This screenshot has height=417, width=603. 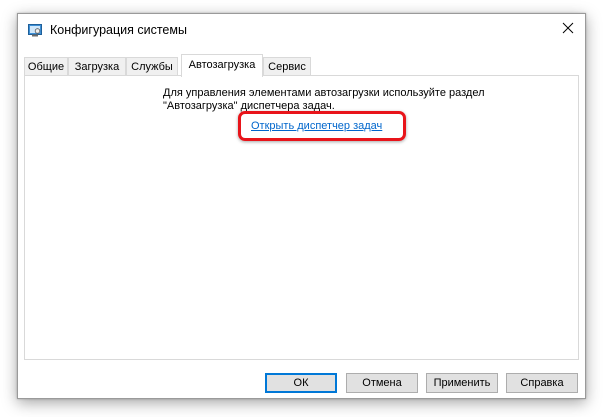 I want to click on tab-services: Службы, so click(x=152, y=66).